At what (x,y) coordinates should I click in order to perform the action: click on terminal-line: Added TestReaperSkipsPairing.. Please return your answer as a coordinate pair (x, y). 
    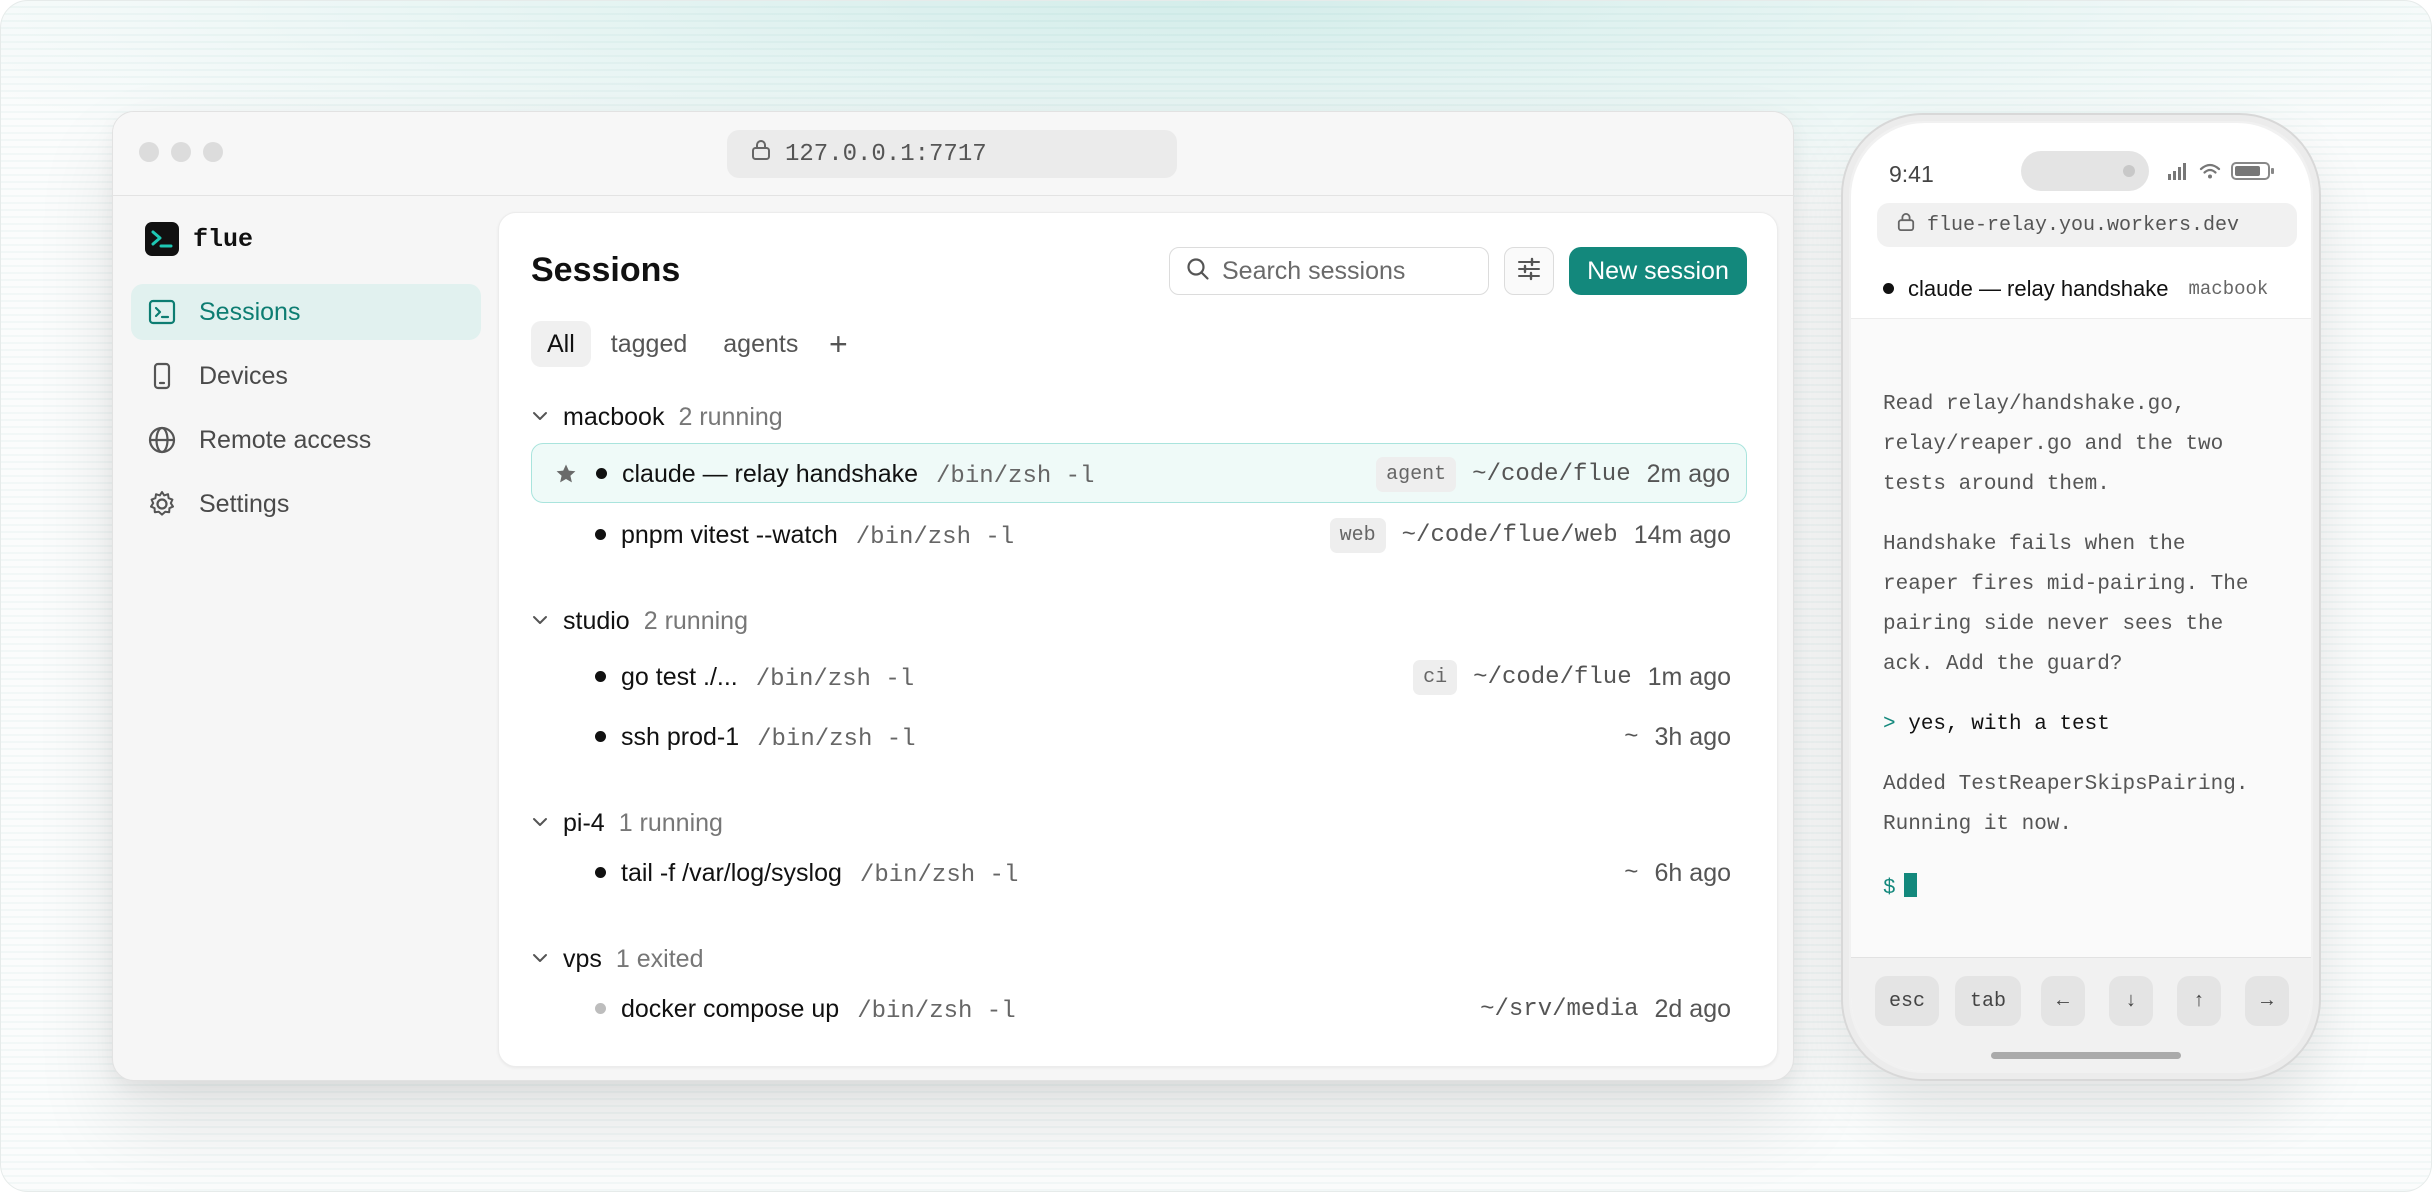
    Looking at the image, I should click on (2066, 784).